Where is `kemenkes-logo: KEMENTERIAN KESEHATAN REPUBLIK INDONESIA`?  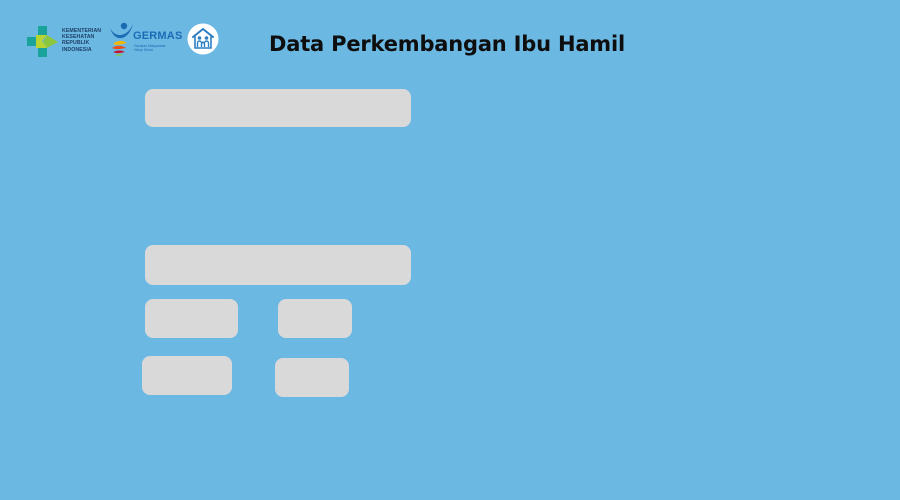 kemenkes-logo: KEMENTERIAN KESEHATAN REPUBLIK INDONESIA is located at coordinates (66, 42).